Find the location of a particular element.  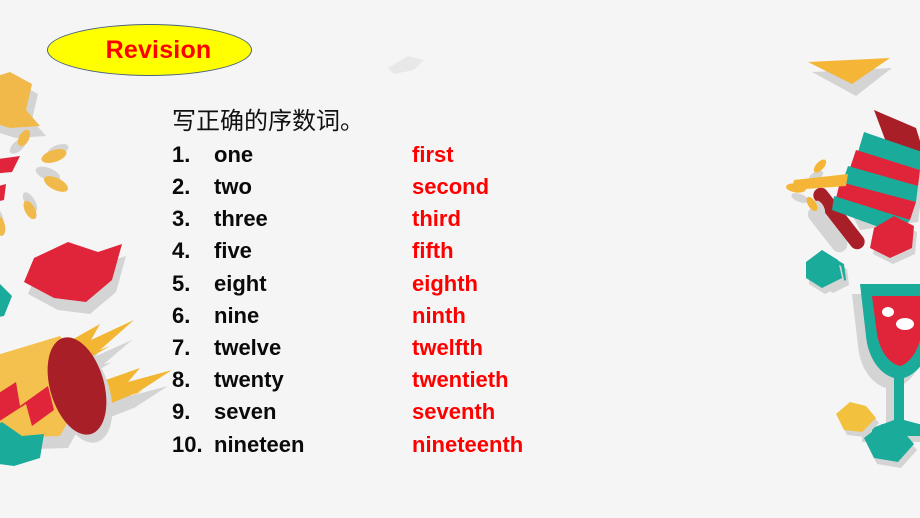

ordinal-answer: first is located at coordinates (433, 154).